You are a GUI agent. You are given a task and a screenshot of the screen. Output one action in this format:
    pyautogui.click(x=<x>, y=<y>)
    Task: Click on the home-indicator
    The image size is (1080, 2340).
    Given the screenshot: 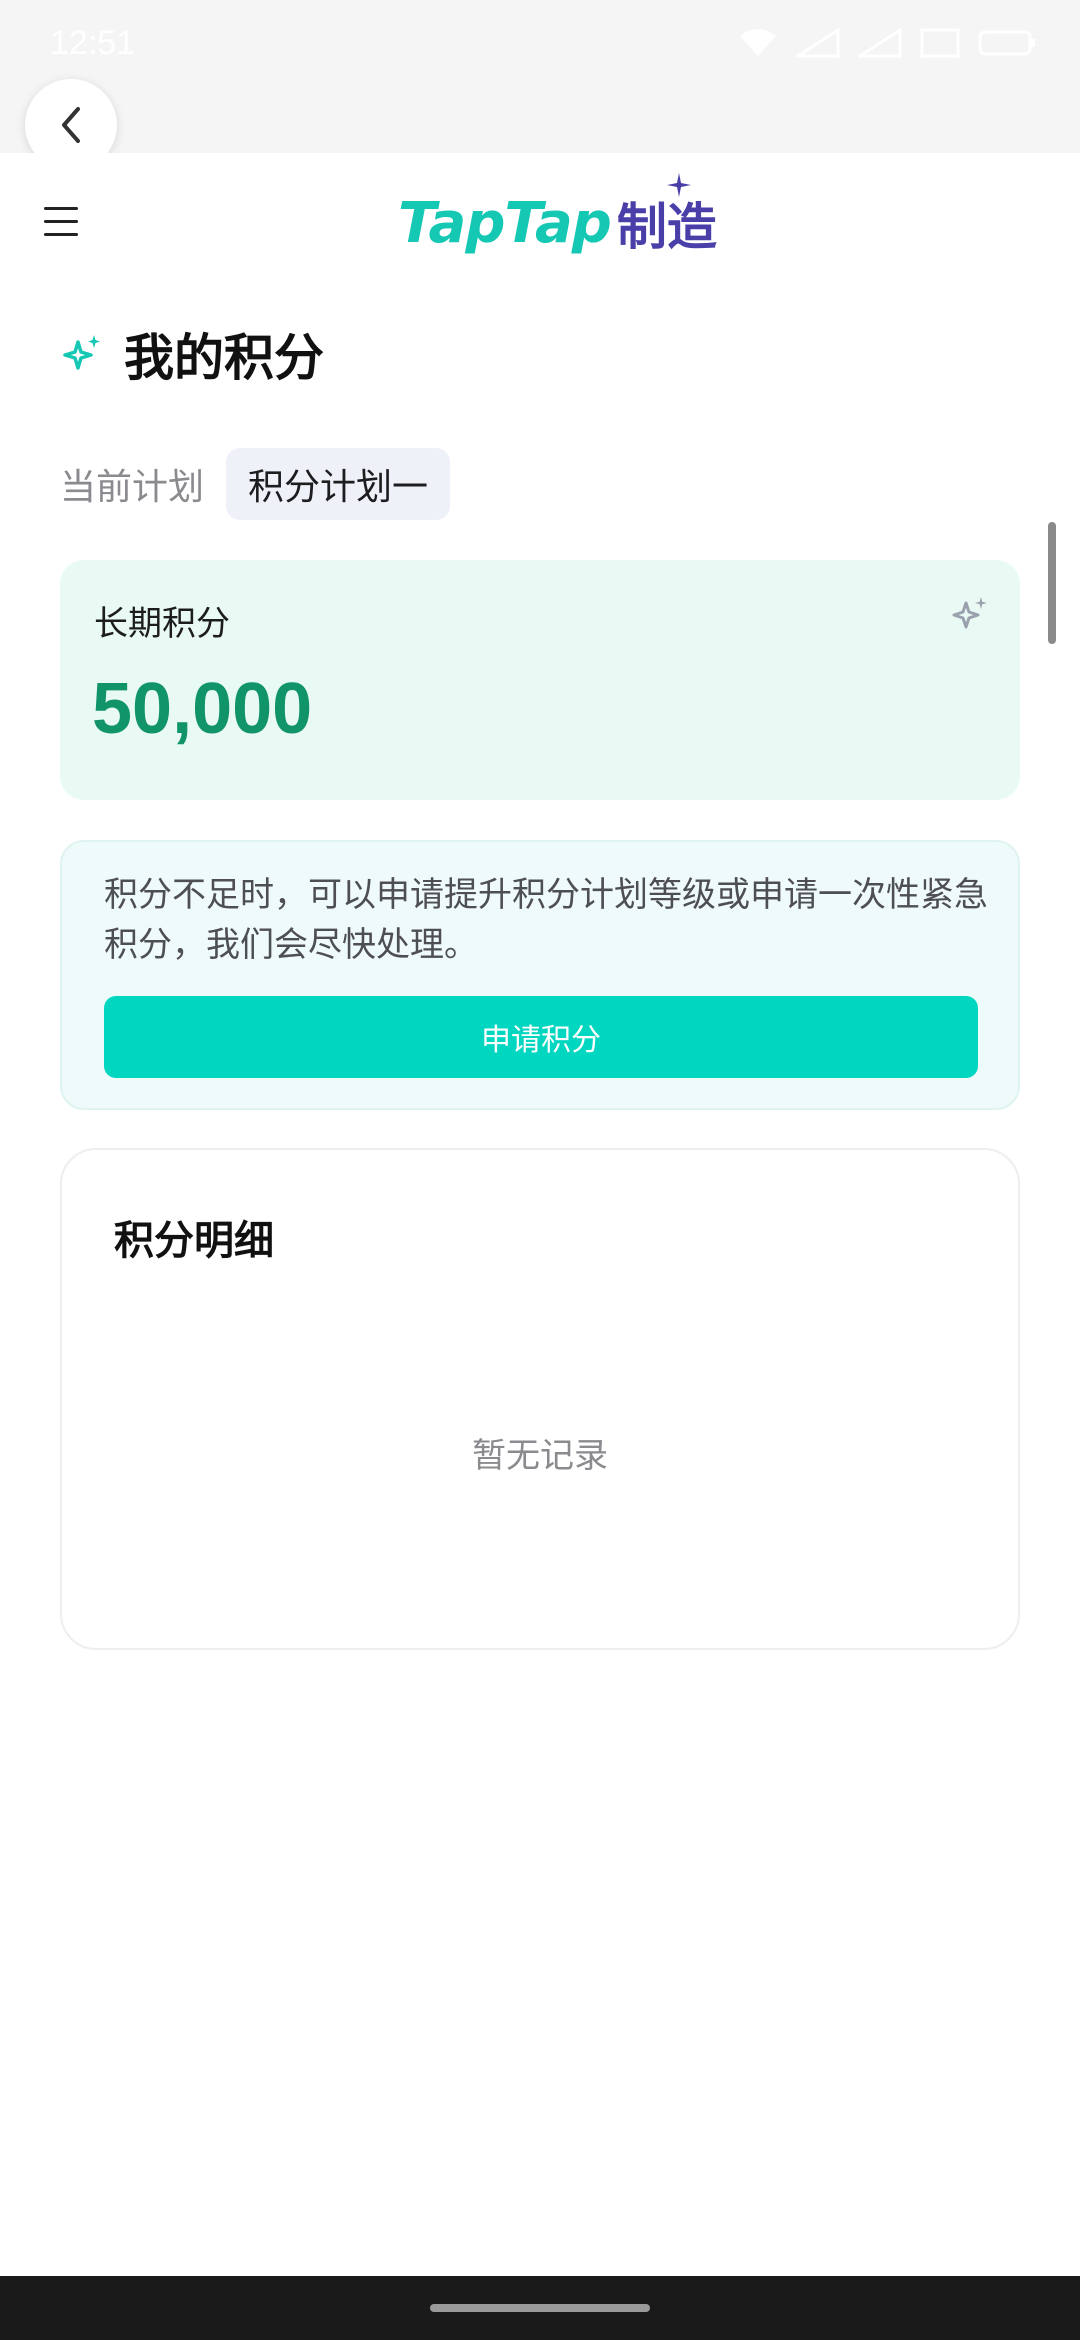 What is the action you would take?
    pyautogui.click(x=540, y=2308)
    